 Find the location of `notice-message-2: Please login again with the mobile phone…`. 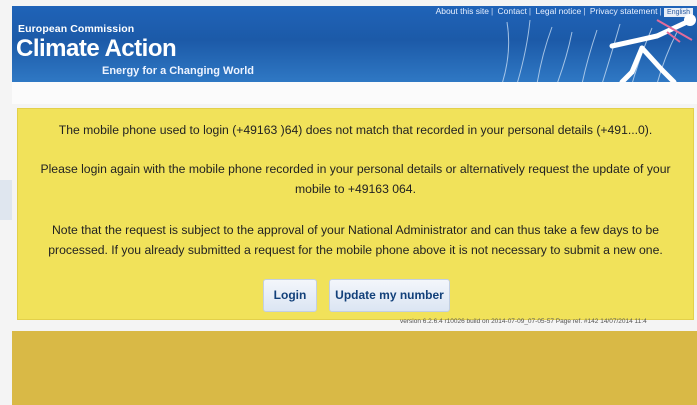

notice-message-2: Please login again with the mobile phone… is located at coordinates (355, 179).